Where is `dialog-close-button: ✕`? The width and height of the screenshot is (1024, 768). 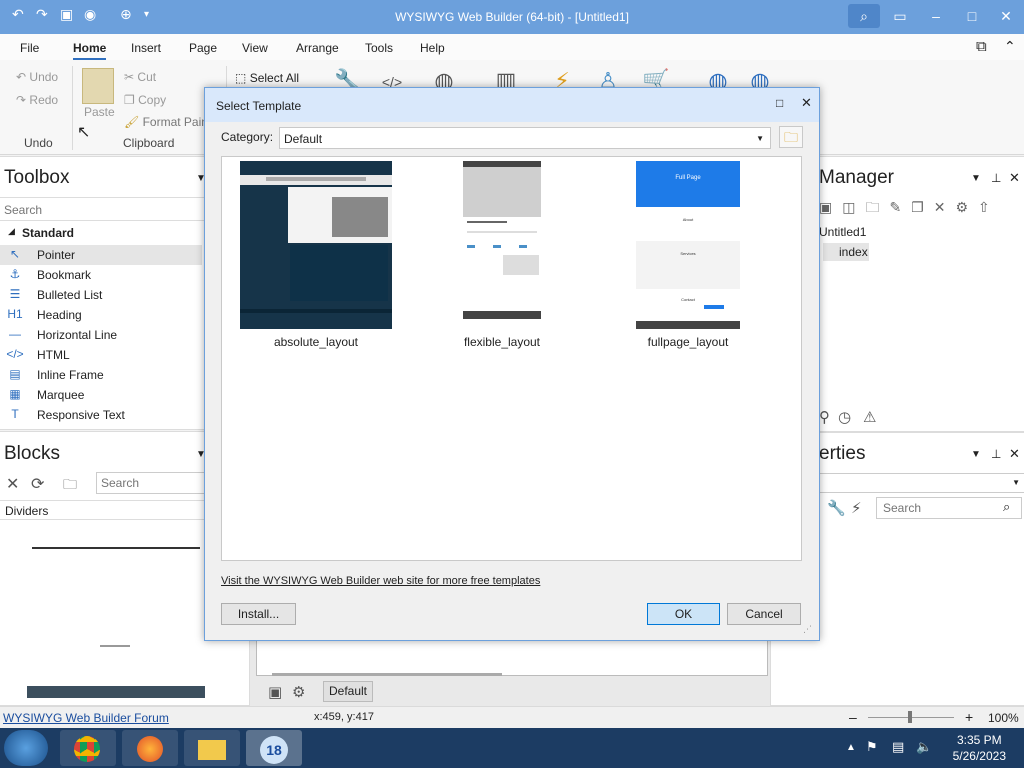 dialog-close-button: ✕ is located at coordinates (806, 103).